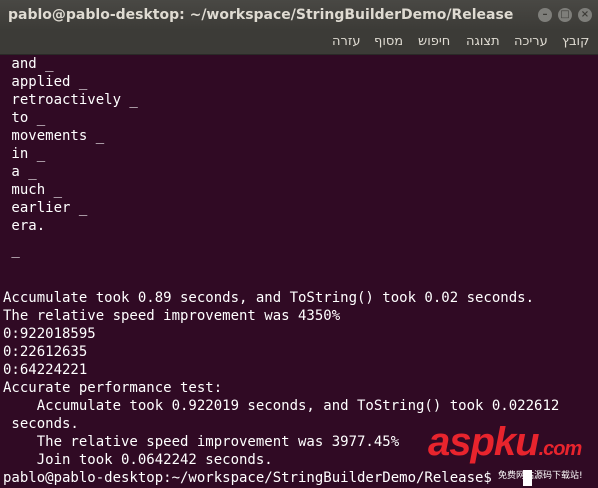 The width and height of the screenshot is (598, 488). What do you see at coordinates (24, 226) in the screenshot?
I see `terminal-line: era.` at bounding box center [24, 226].